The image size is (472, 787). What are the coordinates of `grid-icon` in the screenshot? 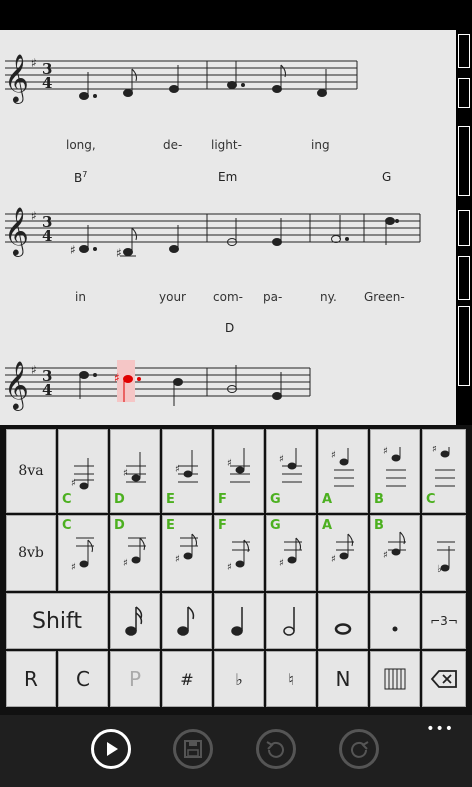 It's located at (395, 679).